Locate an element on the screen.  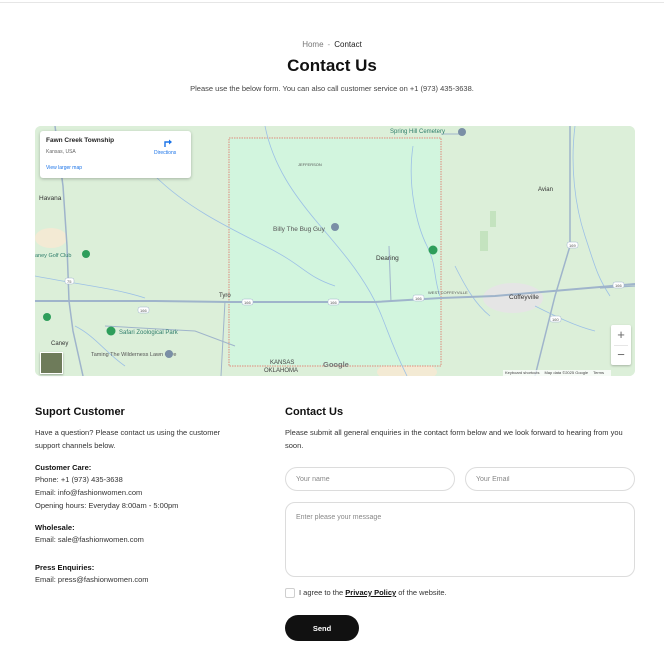
breadcrumb-home-link: Home is located at coordinates (312, 44).